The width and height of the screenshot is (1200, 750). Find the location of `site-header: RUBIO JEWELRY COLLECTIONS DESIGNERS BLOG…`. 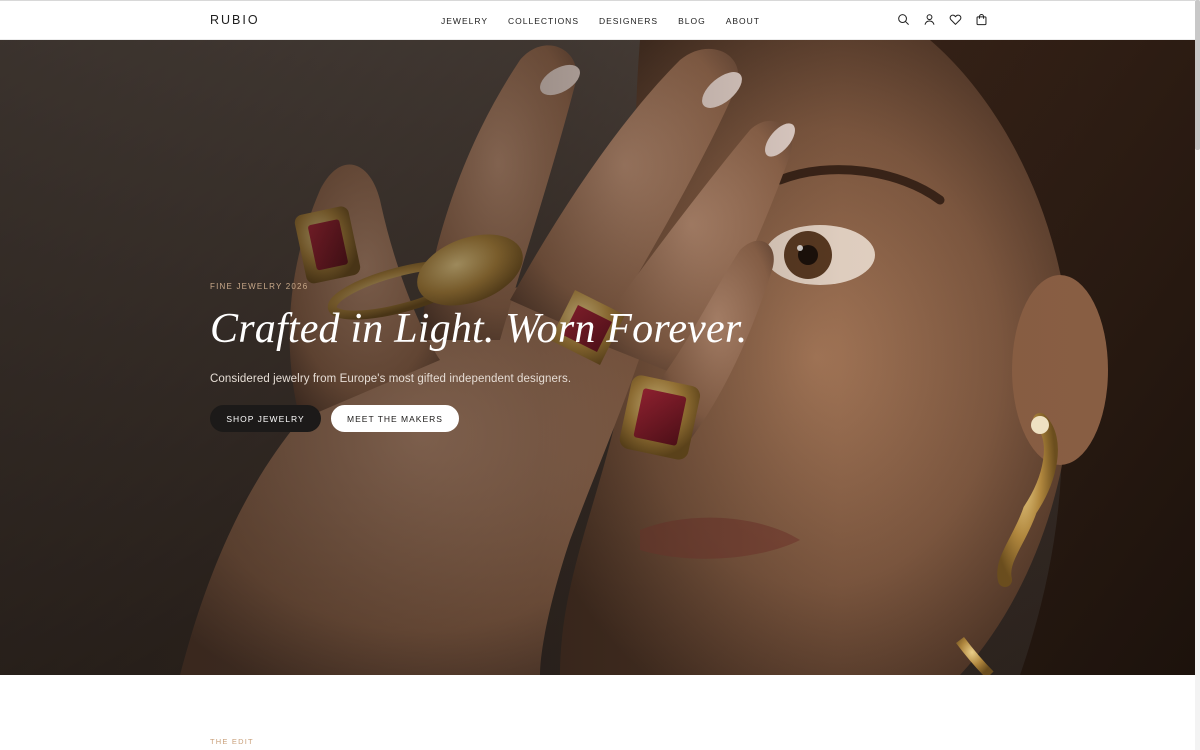

site-header: RUBIO JEWELRY COLLECTIONS DESIGNERS BLOG… is located at coordinates (600, 20).